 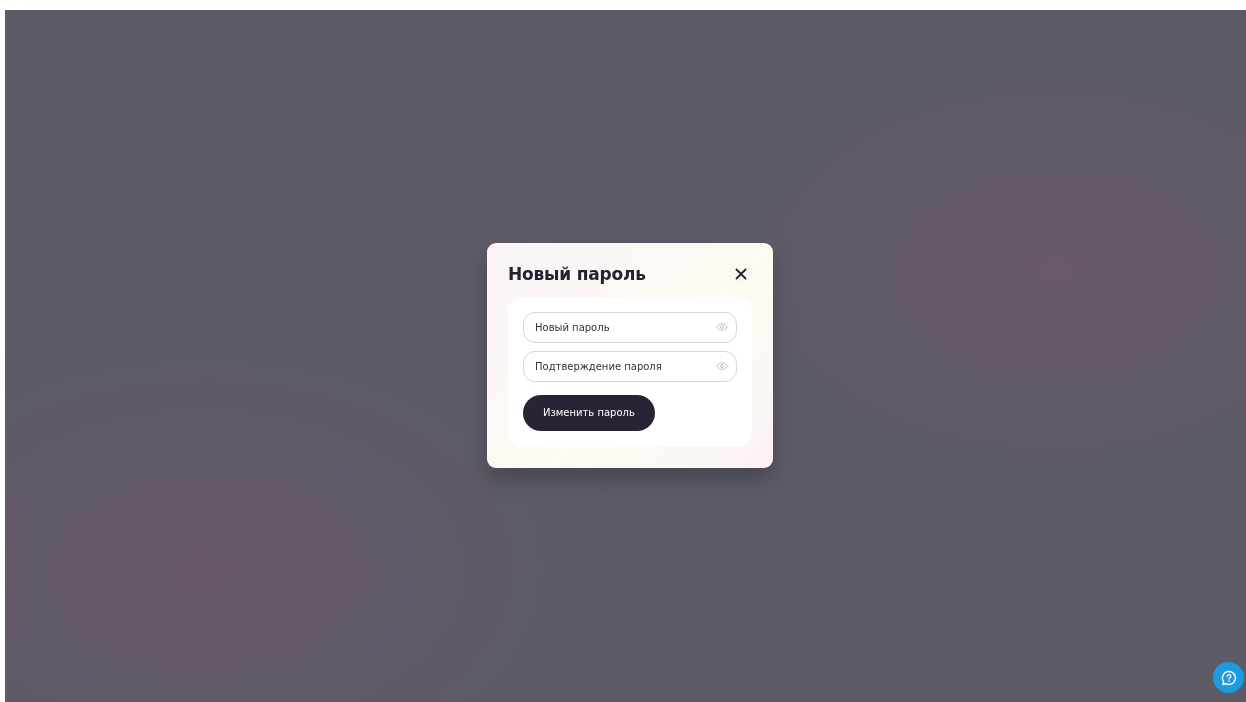 What do you see at coordinates (589, 412) in the screenshot?
I see `change-password-button: Изменить пароль` at bounding box center [589, 412].